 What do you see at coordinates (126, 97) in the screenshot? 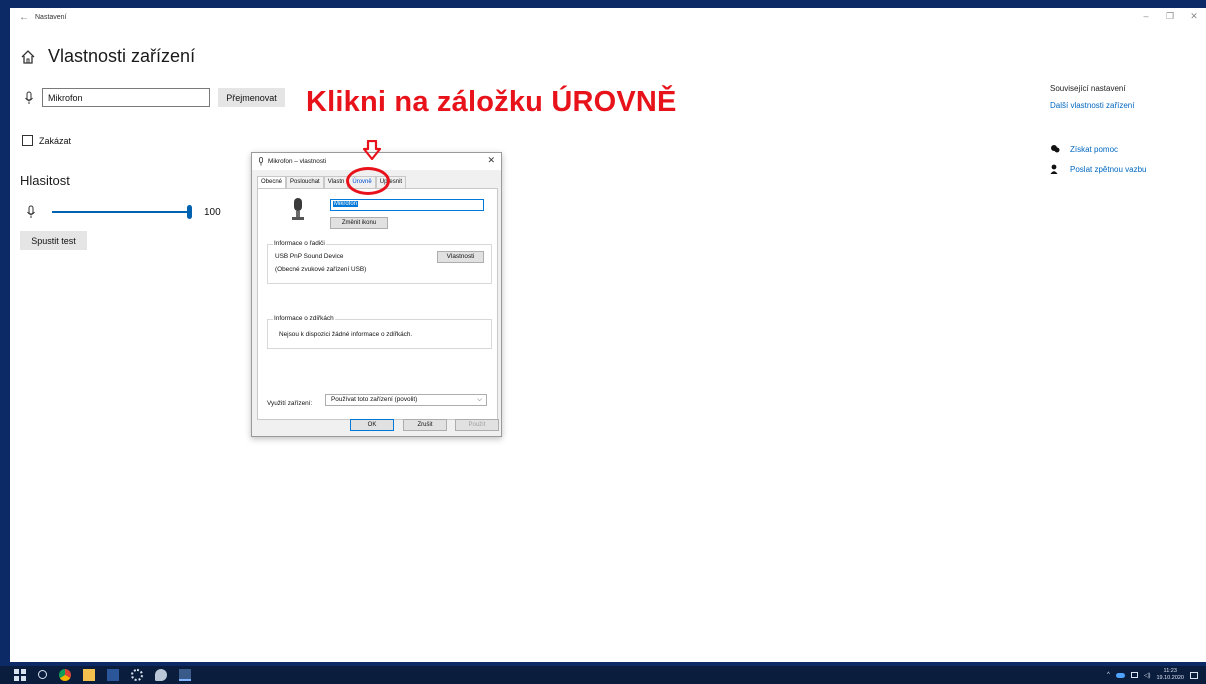
I see `device-name-input` at bounding box center [126, 97].